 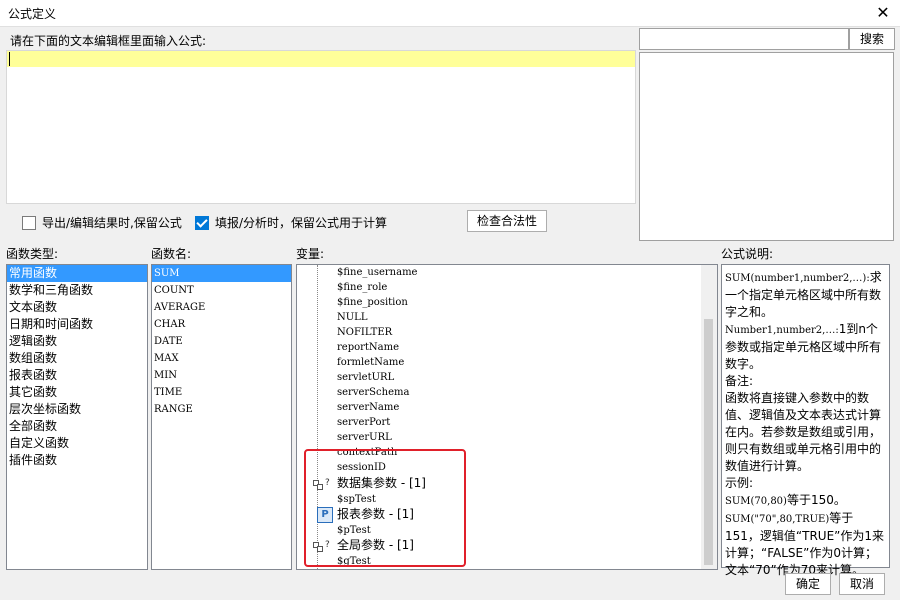 What do you see at coordinates (171, 254) in the screenshot?
I see `function-names-label: 函数名:` at bounding box center [171, 254].